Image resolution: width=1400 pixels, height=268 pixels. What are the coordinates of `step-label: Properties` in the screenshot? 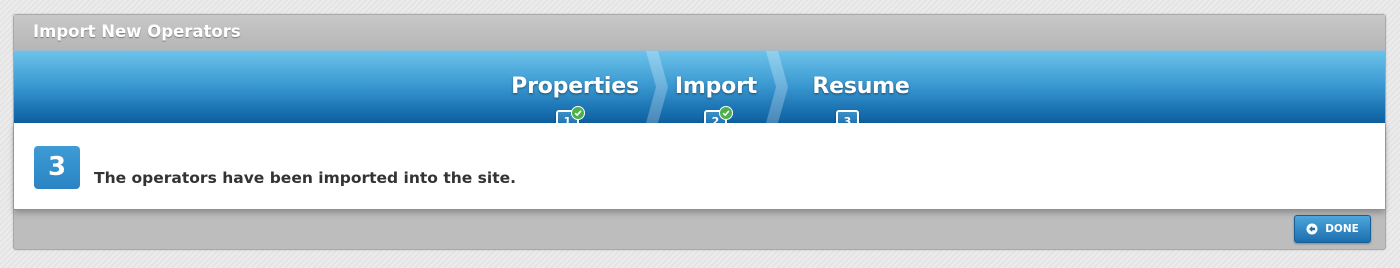 It's located at (575, 86).